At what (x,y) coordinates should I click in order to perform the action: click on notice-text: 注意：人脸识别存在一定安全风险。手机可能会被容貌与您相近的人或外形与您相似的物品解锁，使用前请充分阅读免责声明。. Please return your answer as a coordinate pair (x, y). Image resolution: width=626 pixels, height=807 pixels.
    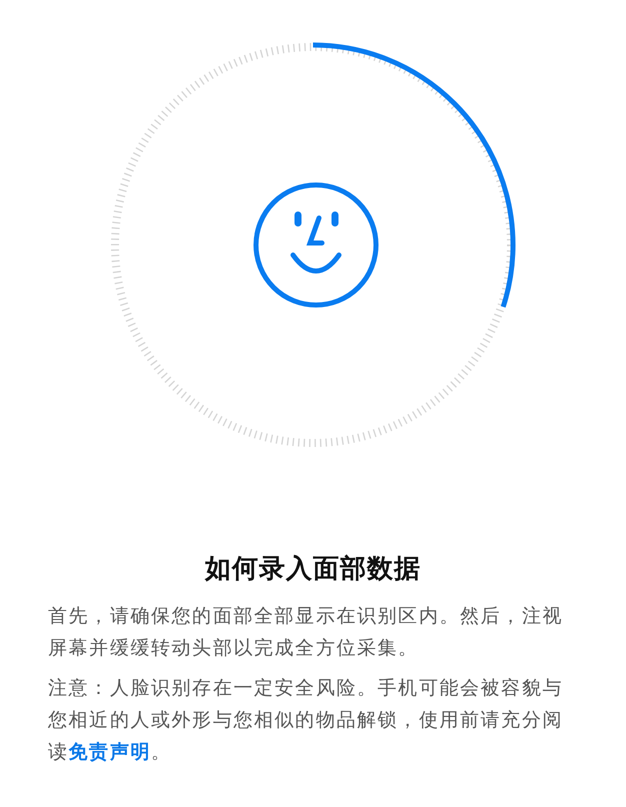
    Looking at the image, I should click on (306, 720).